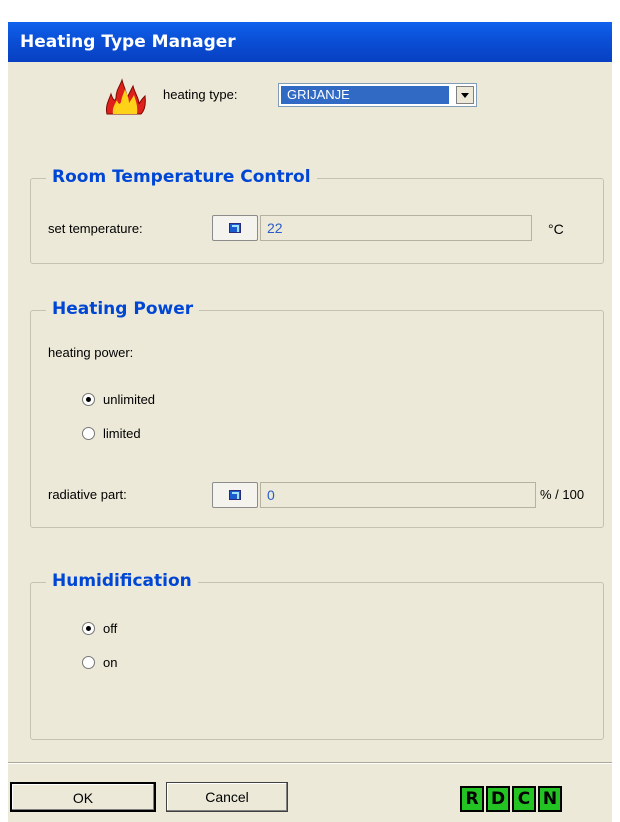 The width and height of the screenshot is (620, 822). Describe the element at coordinates (227, 797) in the screenshot. I see `cancel-button: Cancel` at that location.